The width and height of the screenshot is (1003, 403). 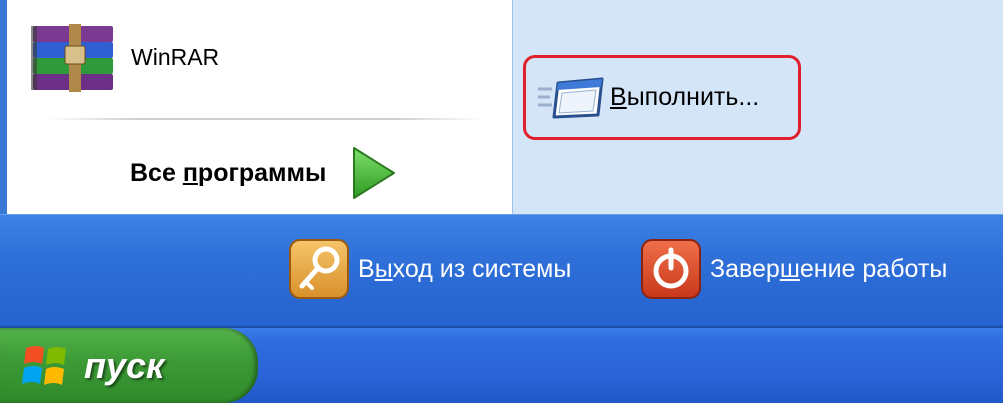 What do you see at coordinates (319, 269) in the screenshot?
I see `key-icon` at bounding box center [319, 269].